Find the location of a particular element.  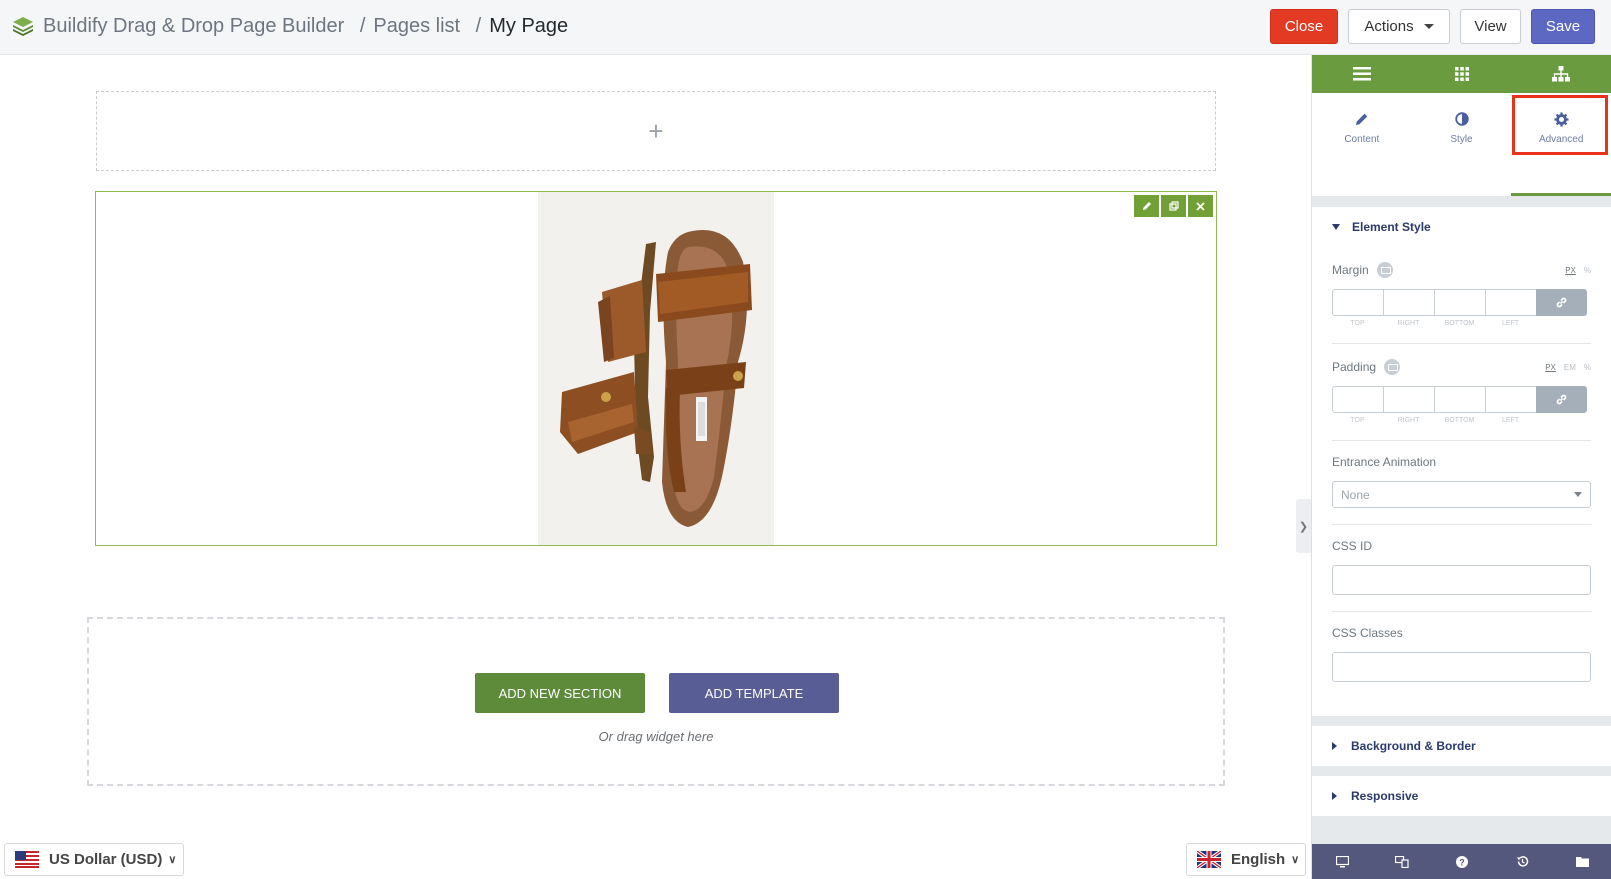

responsive-devices-icon is located at coordinates (1402, 861).